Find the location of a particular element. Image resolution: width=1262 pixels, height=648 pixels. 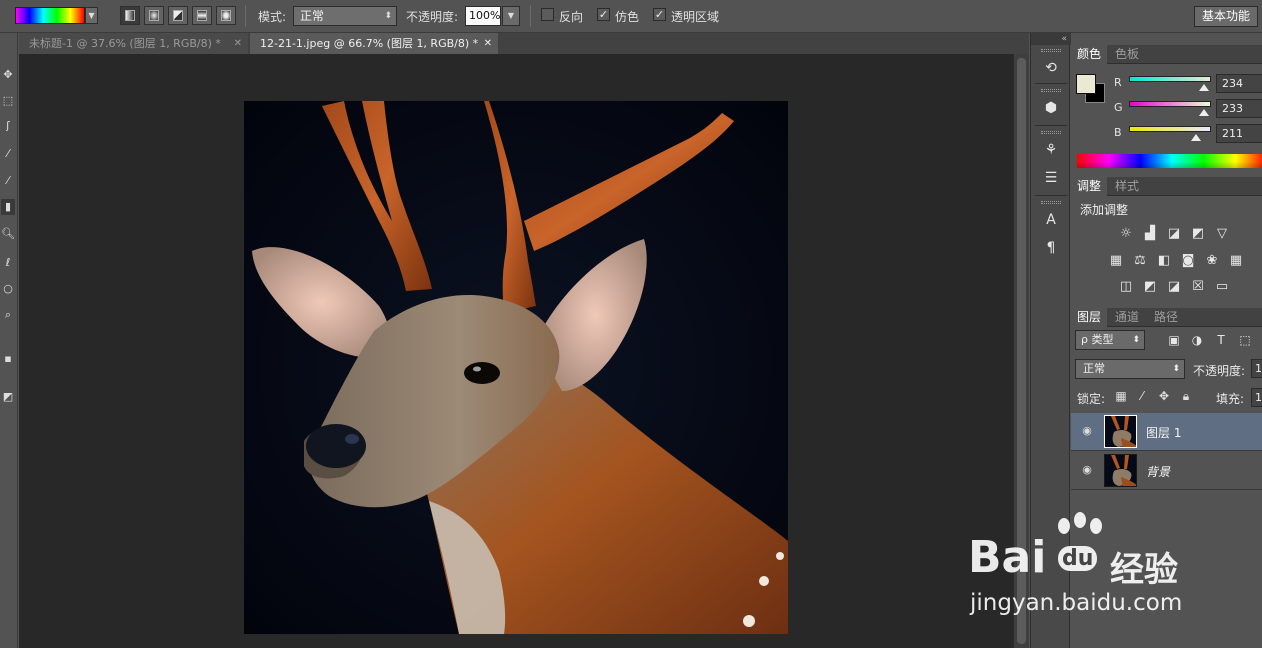

type-filter-icon: T is located at coordinates (1221, 340).